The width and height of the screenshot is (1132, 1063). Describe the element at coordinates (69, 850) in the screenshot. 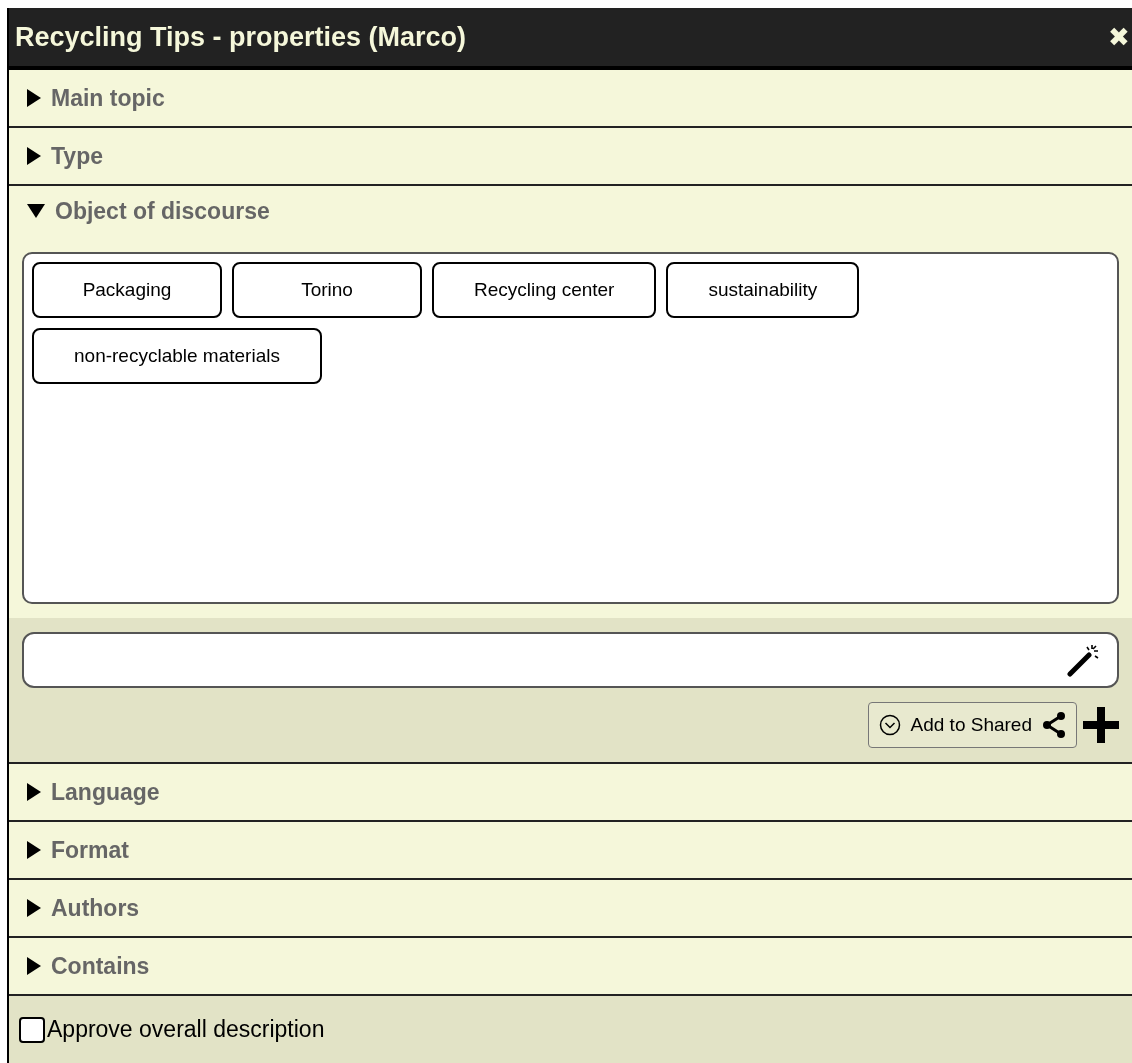

I see `section-header: Format` at that location.